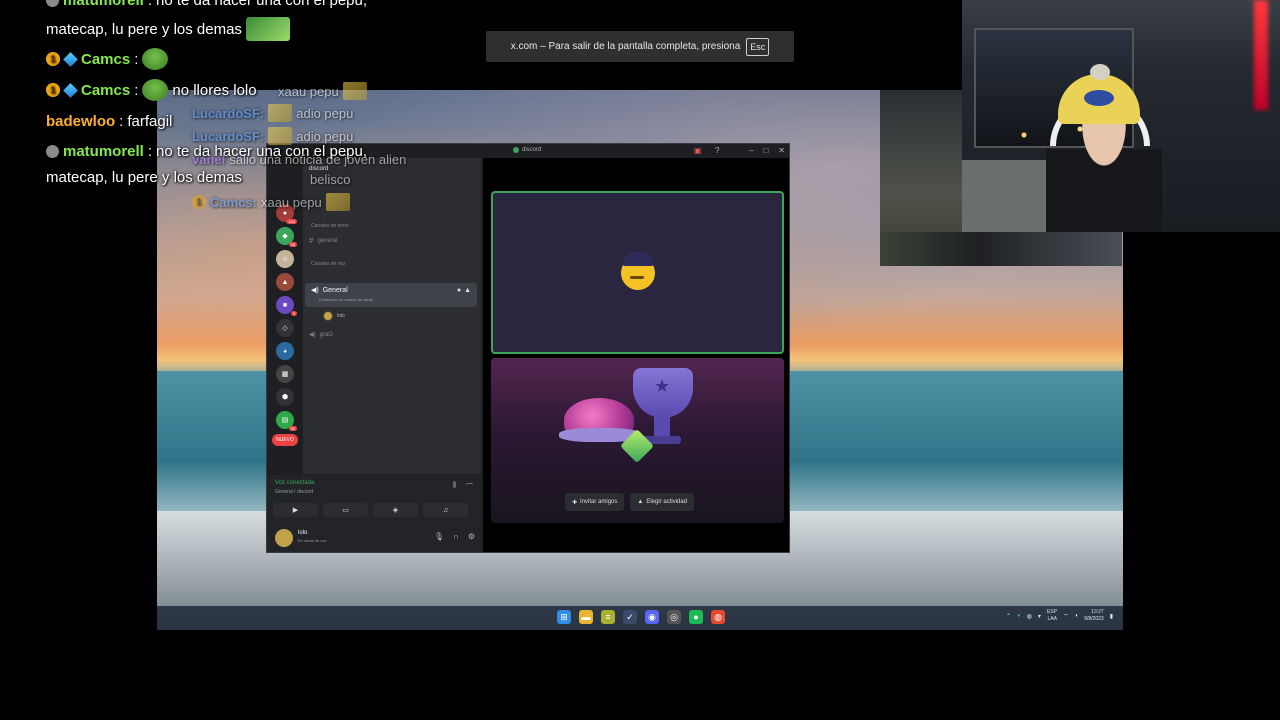  I want to click on participant-avatar, so click(637, 270).